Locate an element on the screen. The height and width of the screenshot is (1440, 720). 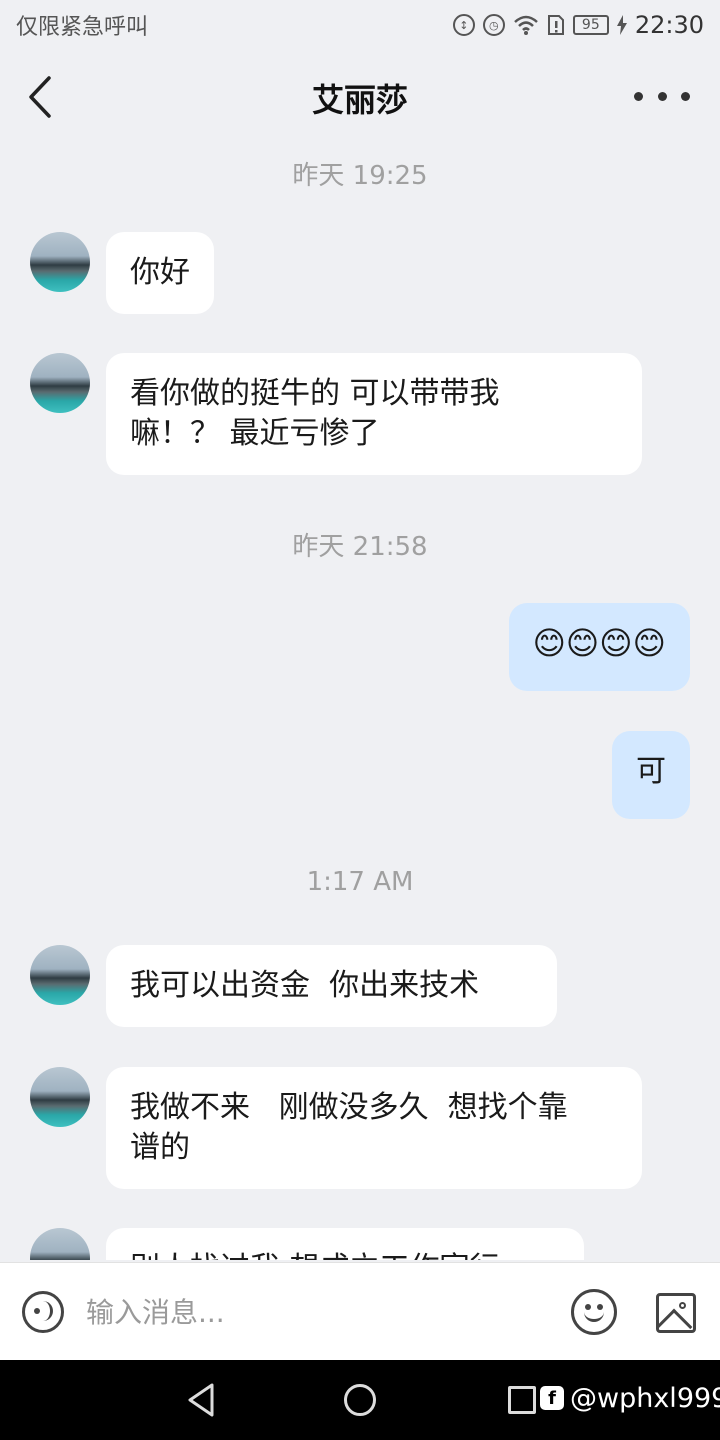
message-bubble-incoming: 我做不来 刚做没多久 想找个靠 谱的 is located at coordinates (374, 1128).